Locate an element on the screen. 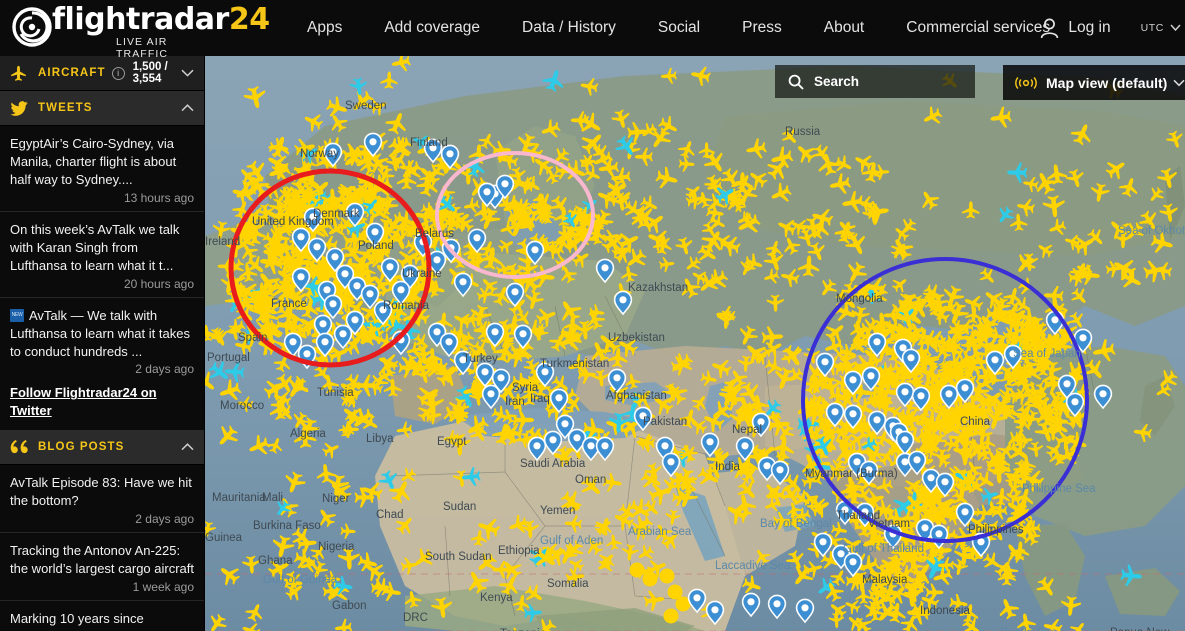  blog-panel-header: BLOG POSTS is located at coordinates (102, 448).